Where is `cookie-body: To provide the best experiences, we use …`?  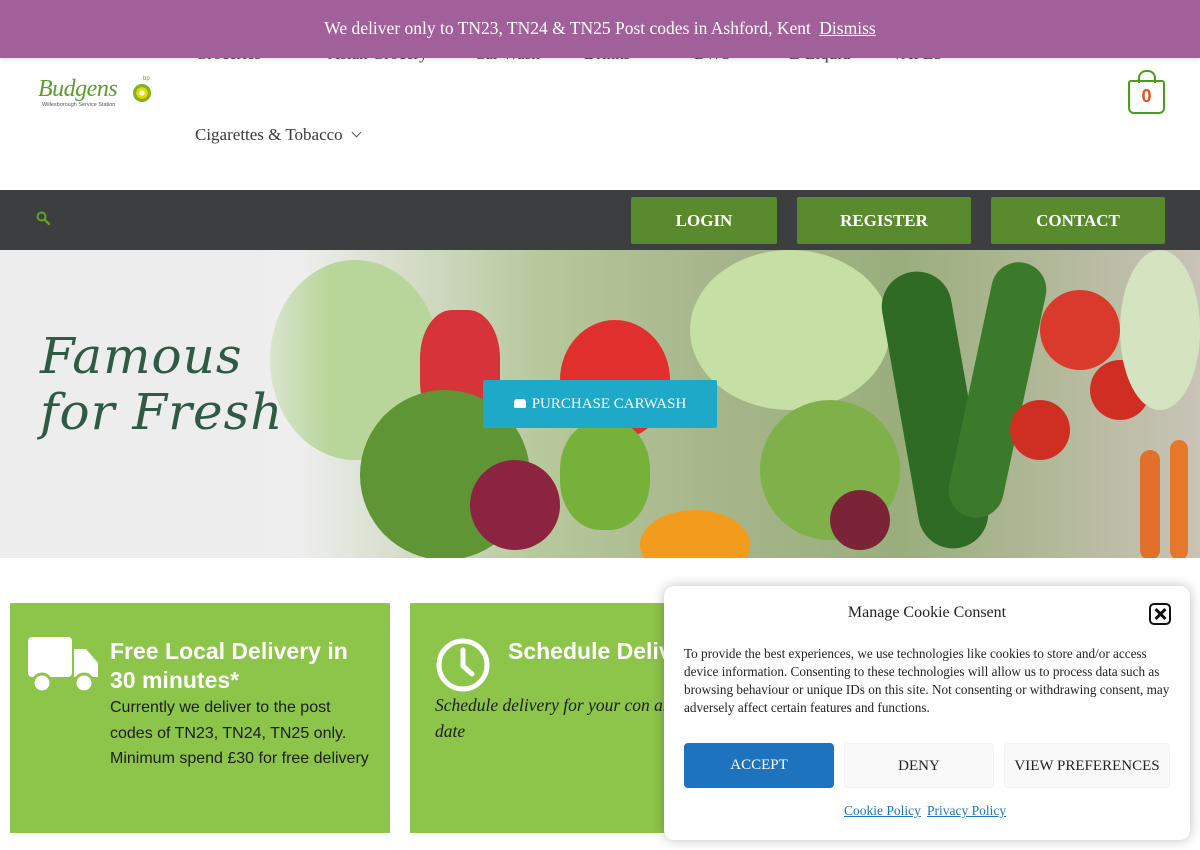 cookie-body: To provide the best experiences, we use … is located at coordinates (927, 680).